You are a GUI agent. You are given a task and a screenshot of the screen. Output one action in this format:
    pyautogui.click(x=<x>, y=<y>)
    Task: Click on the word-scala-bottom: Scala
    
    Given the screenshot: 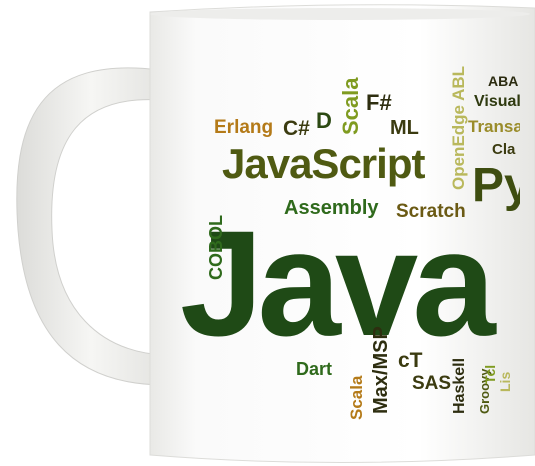 What is the action you would take?
    pyautogui.click(x=356, y=397)
    